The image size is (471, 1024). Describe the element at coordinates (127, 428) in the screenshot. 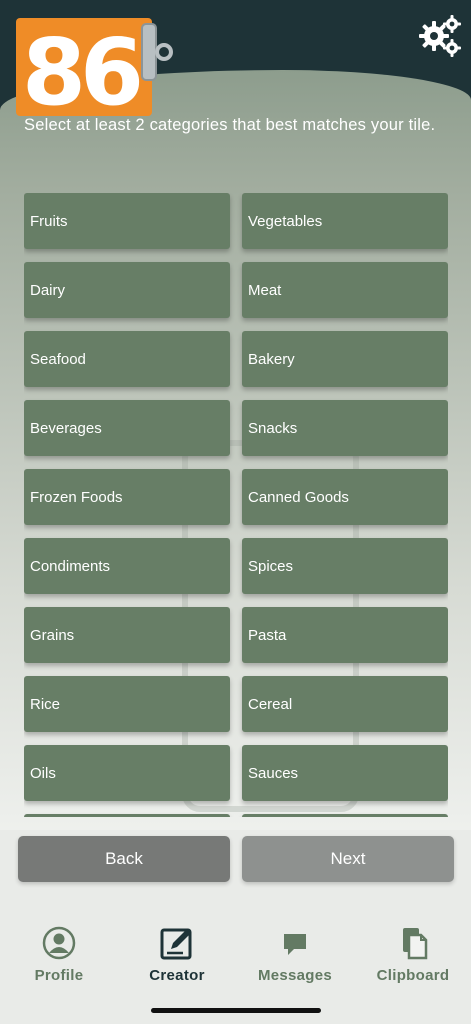

I see `category-beverages: Beverages` at that location.